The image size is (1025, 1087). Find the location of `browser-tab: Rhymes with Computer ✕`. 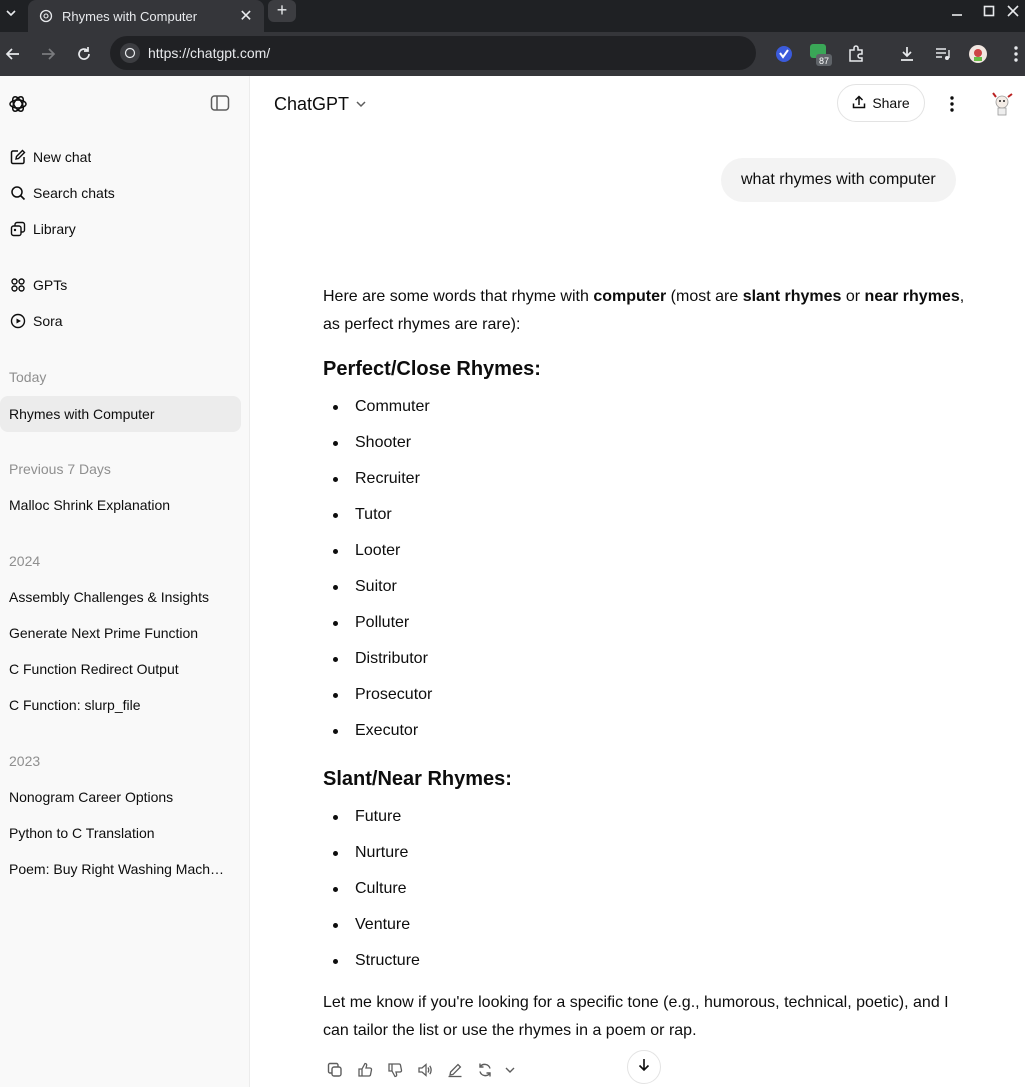

browser-tab: Rhymes with Computer ✕ is located at coordinates (146, 16).